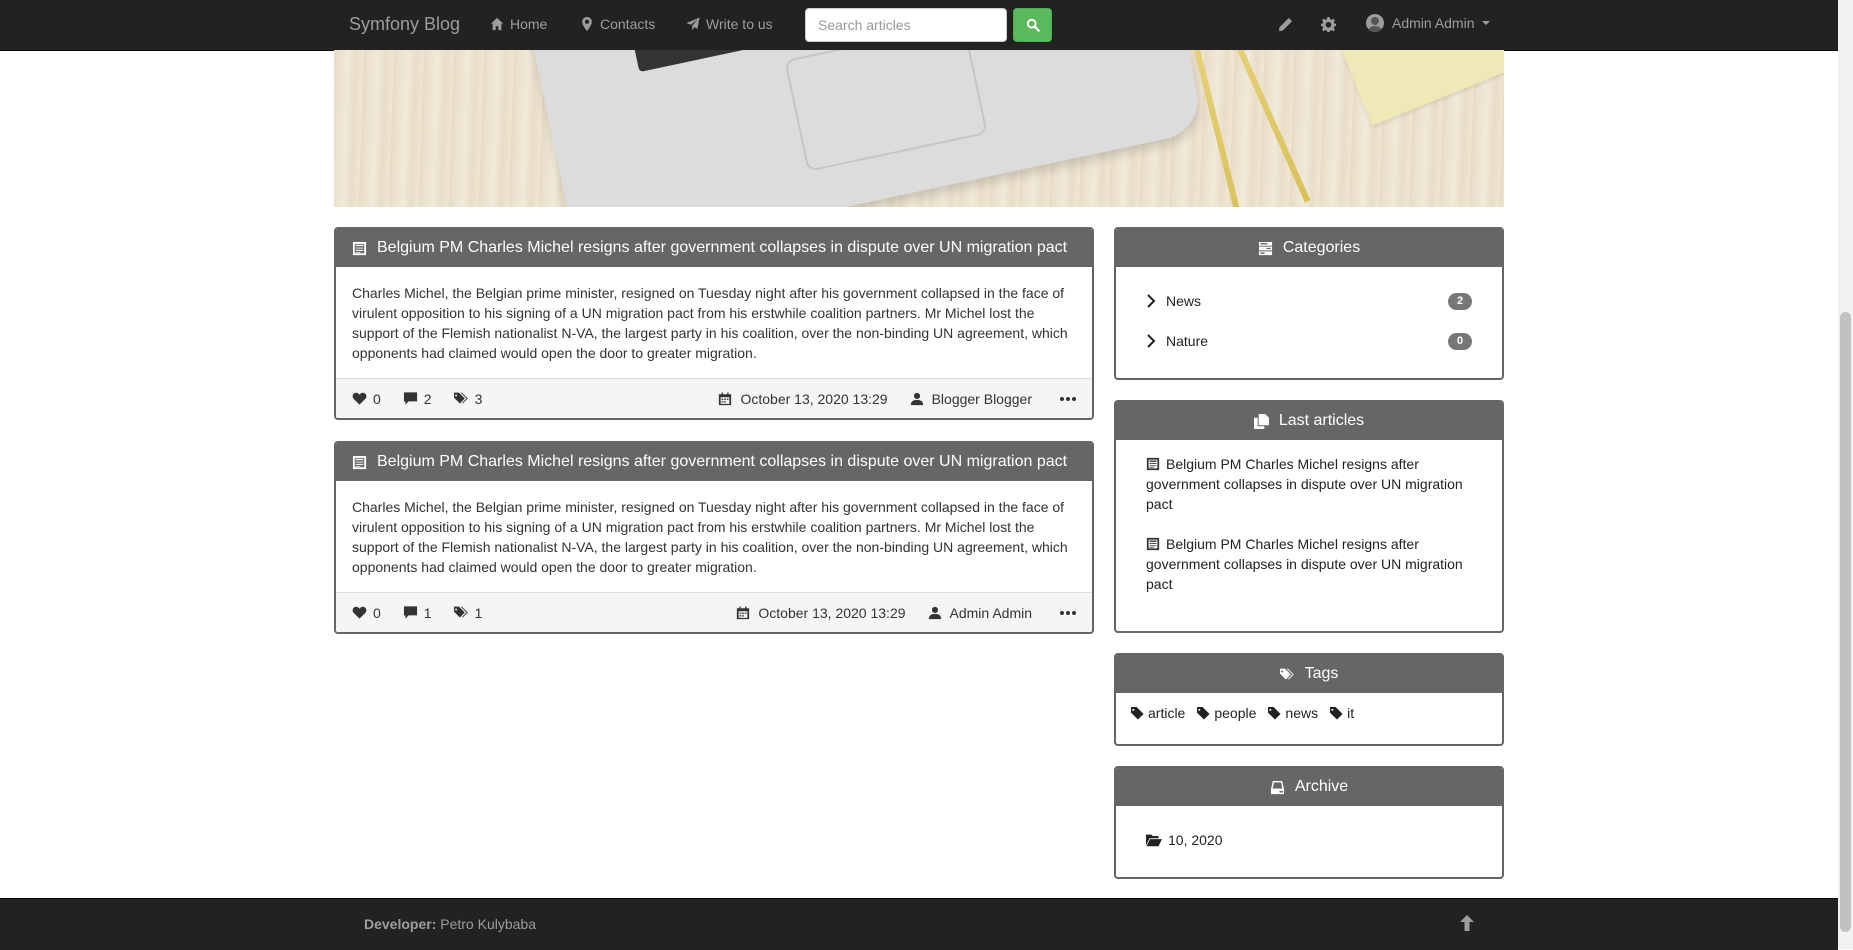  Describe the element at coordinates (1309, 341) in the screenshot. I see `category-item-nature: Nature 0` at that location.